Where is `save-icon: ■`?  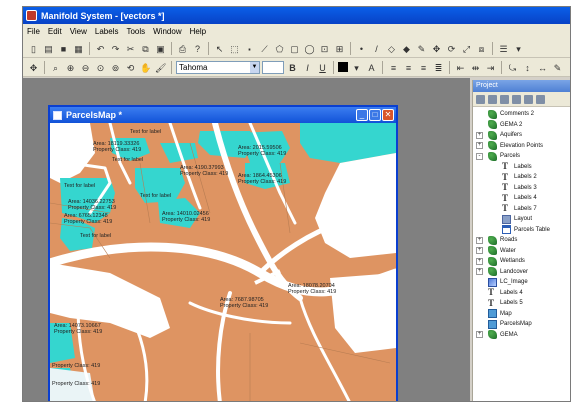
save-icon: ■ is located at coordinates (63, 48).